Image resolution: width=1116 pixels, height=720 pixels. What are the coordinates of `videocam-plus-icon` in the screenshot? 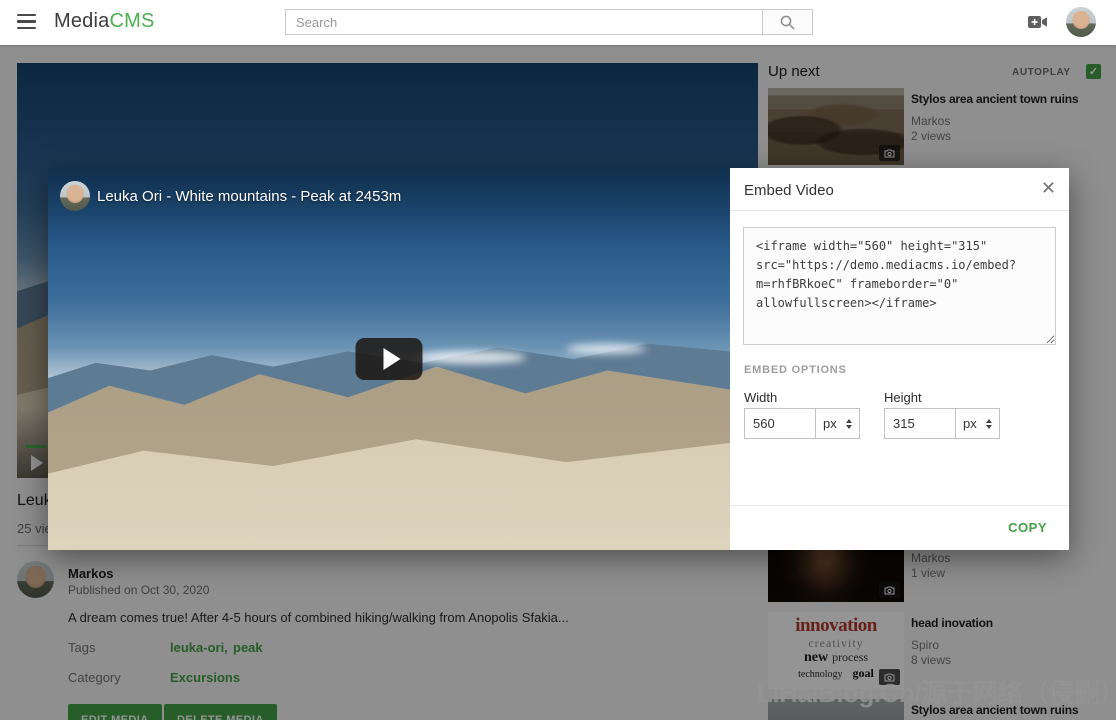 It's located at (1037, 22).